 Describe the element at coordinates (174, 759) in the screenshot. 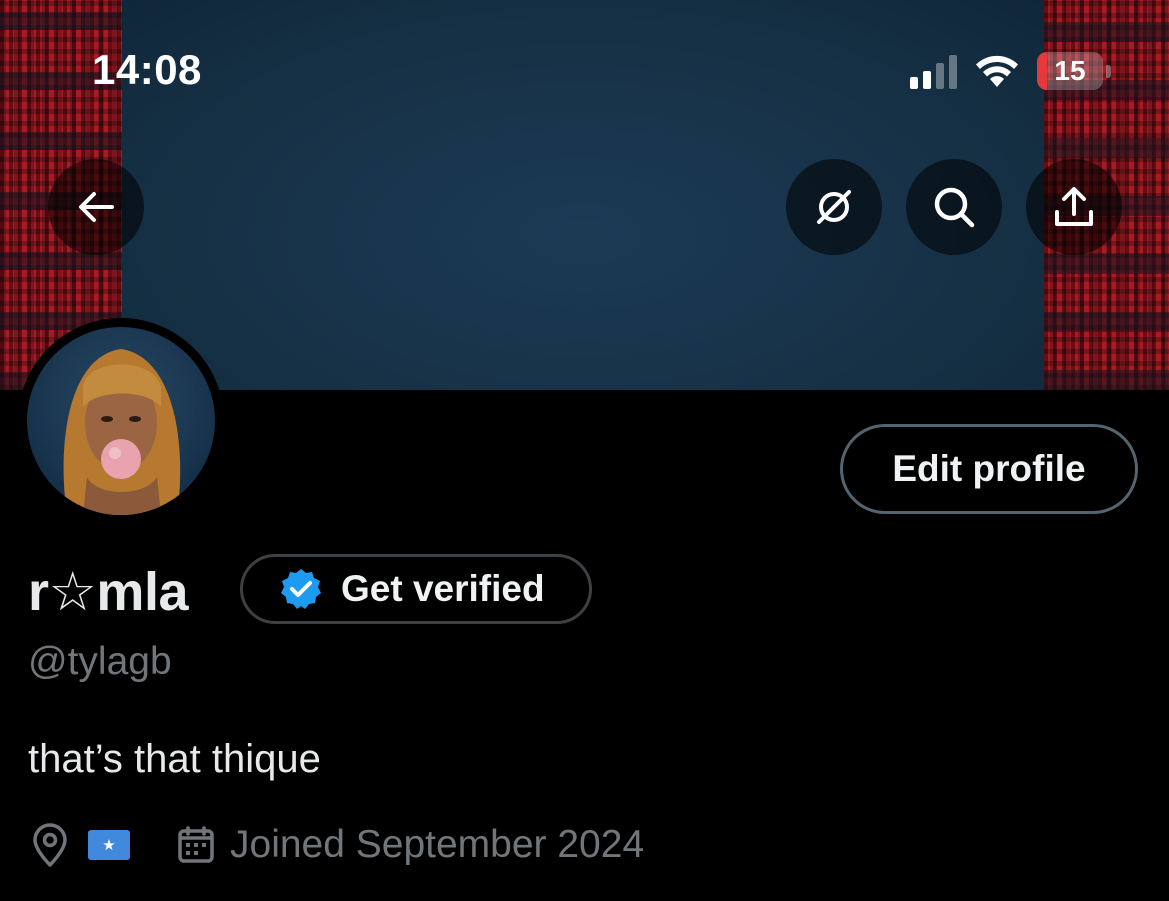

I see `profile-bio: that’s that thique` at that location.